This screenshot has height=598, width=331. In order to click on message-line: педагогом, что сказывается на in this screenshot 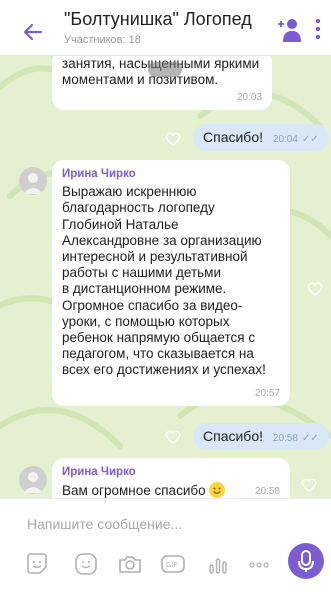, I will do `click(158, 354)`.